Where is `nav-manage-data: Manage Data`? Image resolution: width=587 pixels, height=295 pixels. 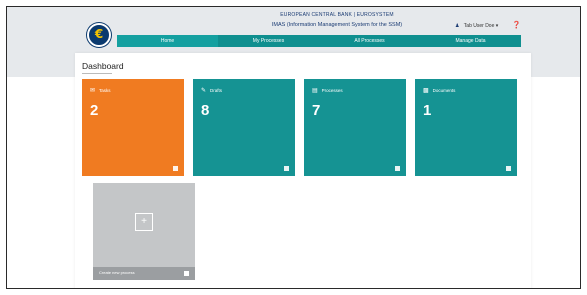
nav-manage-data: Manage Data is located at coordinates (470, 41).